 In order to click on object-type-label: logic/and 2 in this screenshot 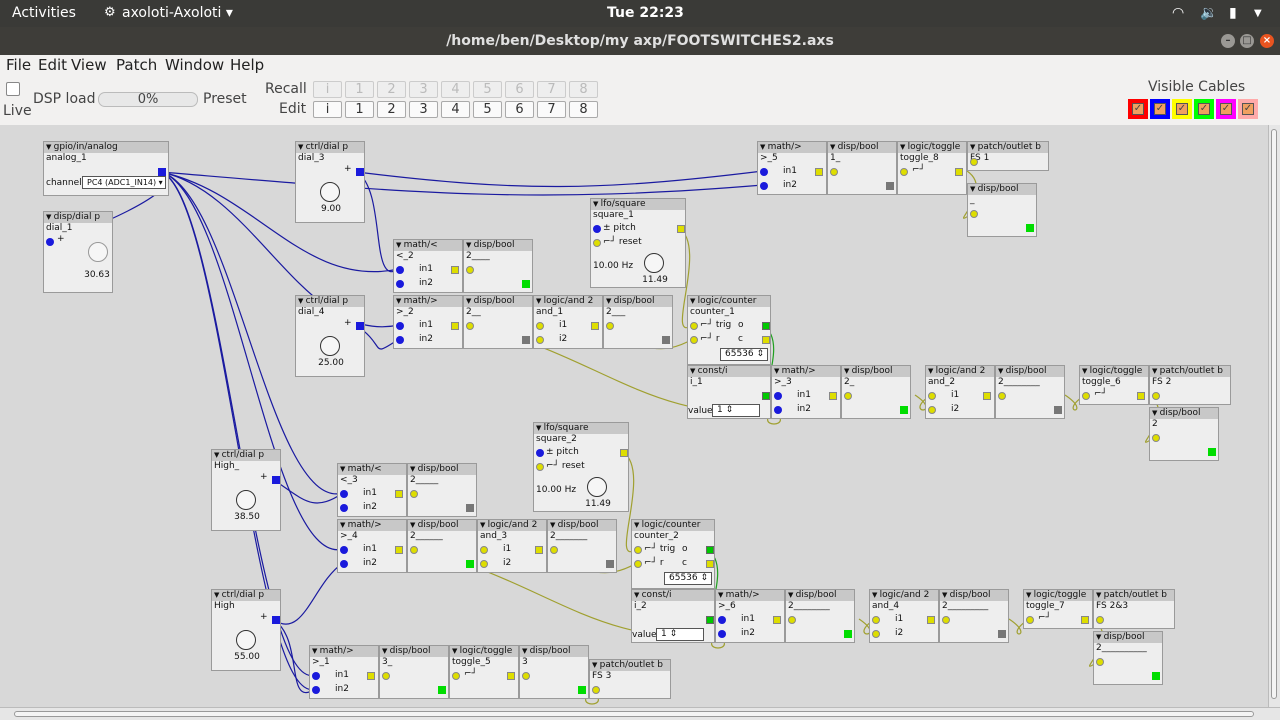, I will do `click(904, 595)`.